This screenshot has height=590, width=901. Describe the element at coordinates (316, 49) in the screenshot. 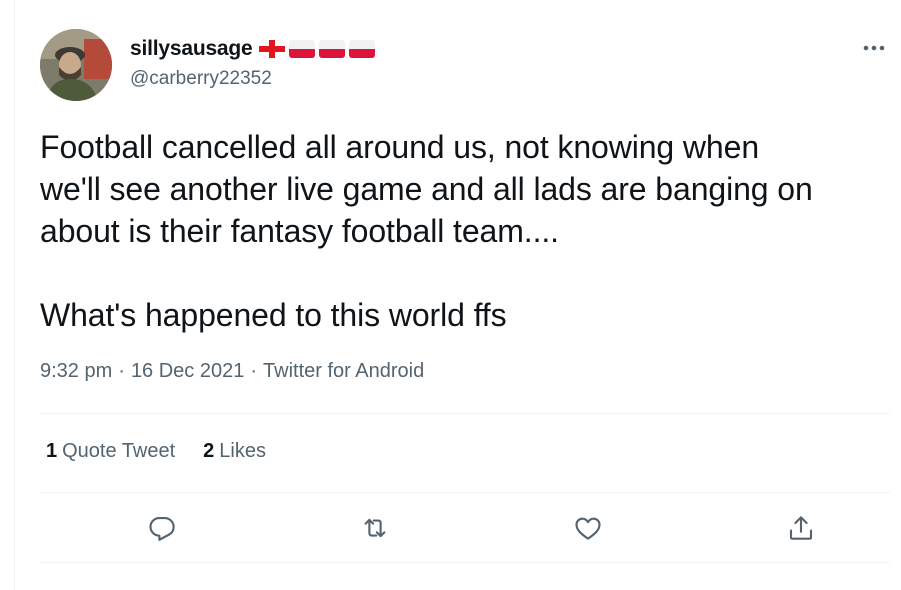

I see `flag-emojis` at that location.